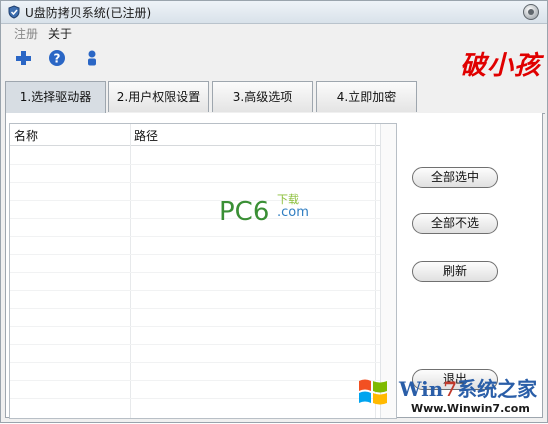 Image resolution: width=548 pixels, height=424 pixels. I want to click on plus-icon, so click(23, 58).